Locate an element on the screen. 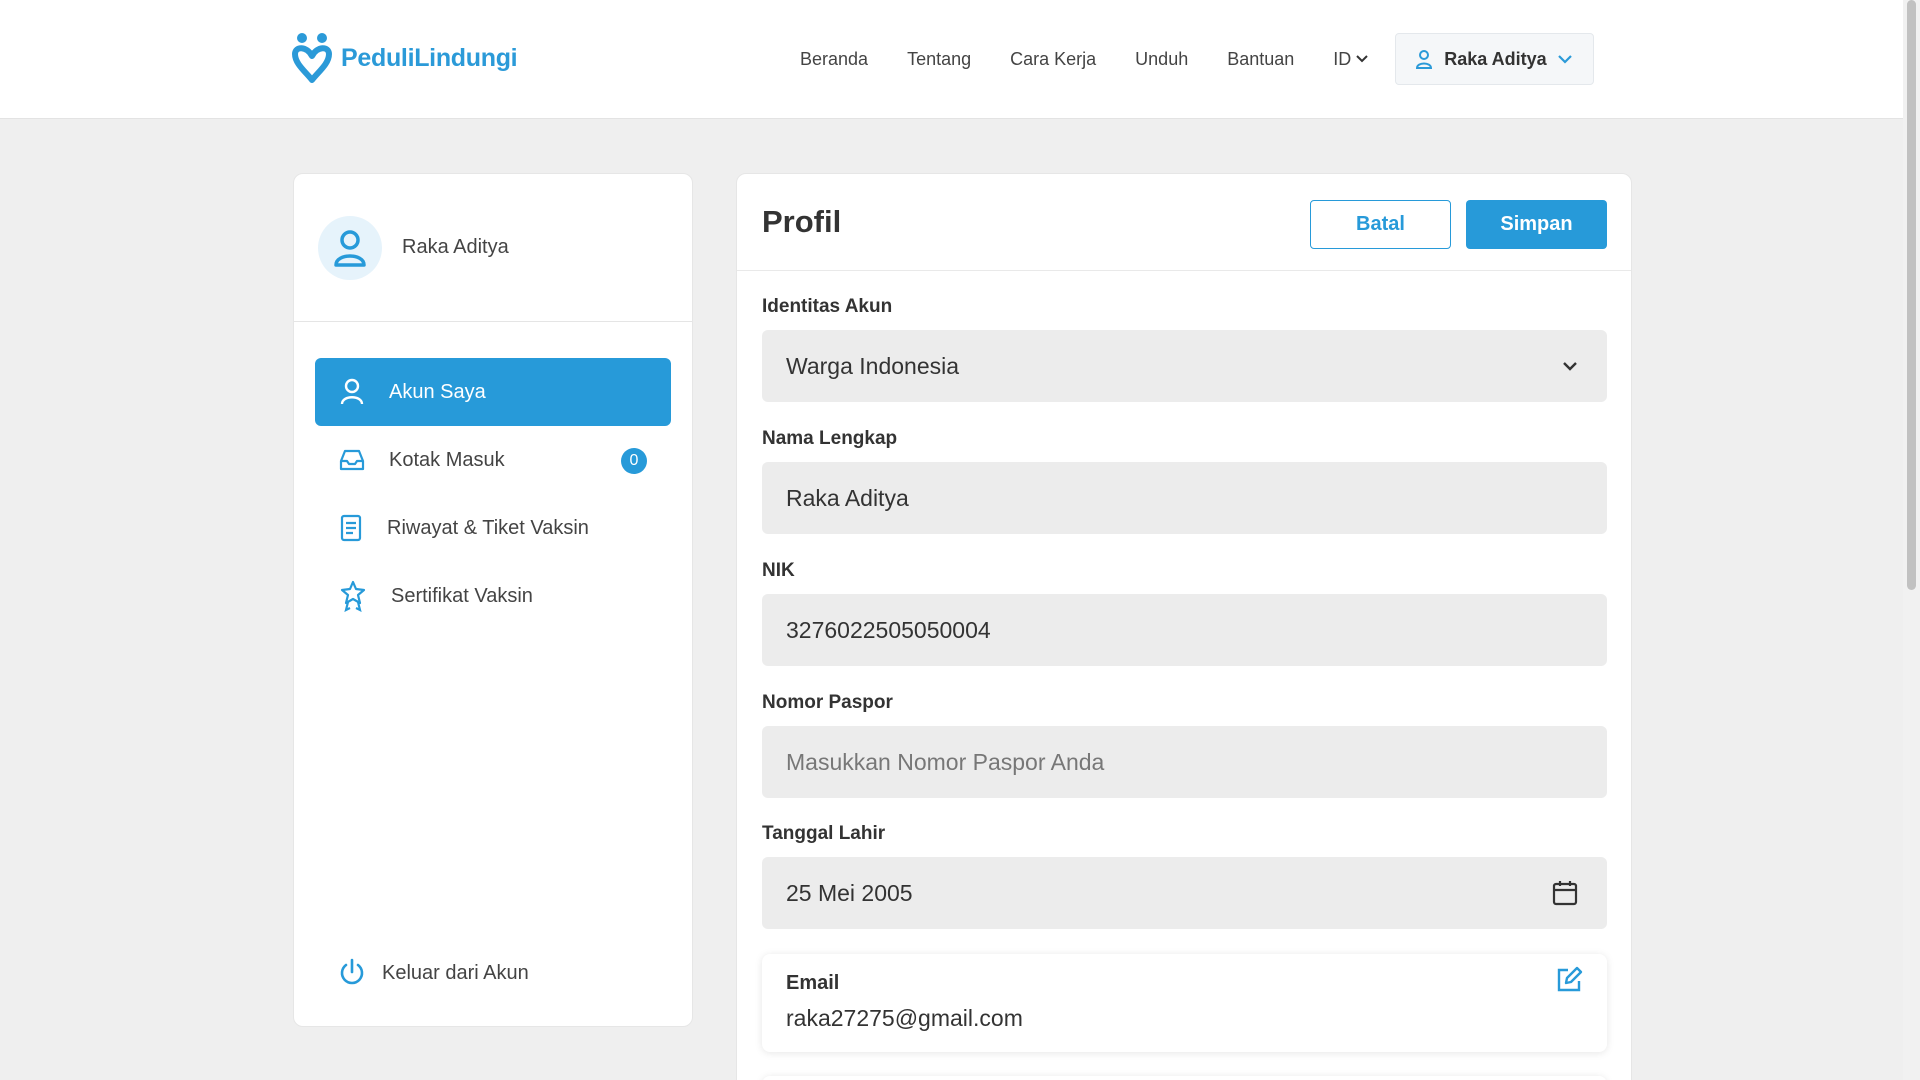  edit-icon is located at coordinates (1570, 979).